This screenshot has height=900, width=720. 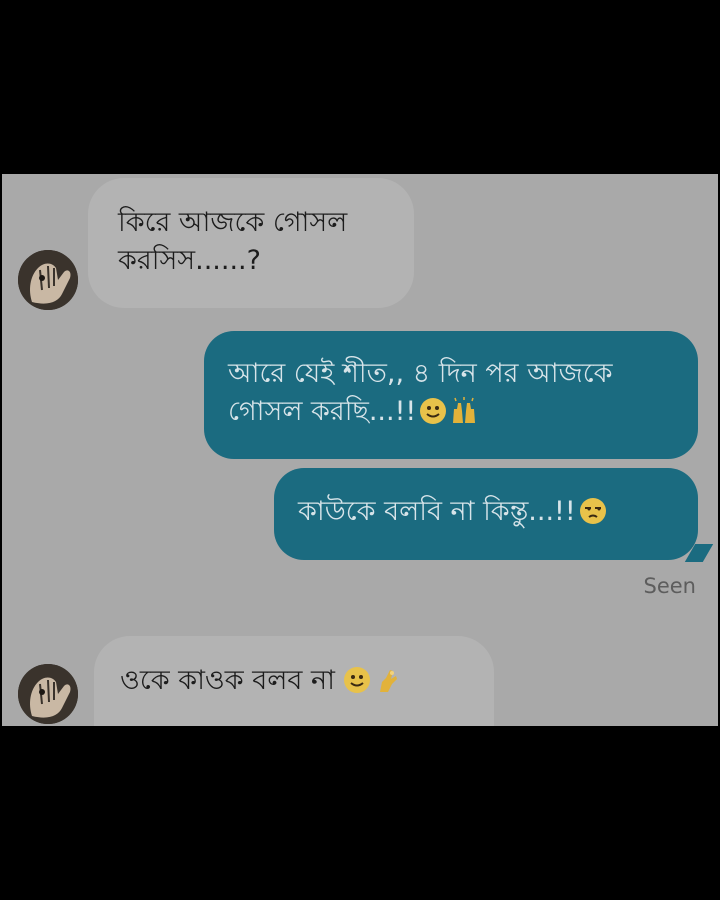 I want to click on pinching-hand-icon, so click(x=388, y=681).